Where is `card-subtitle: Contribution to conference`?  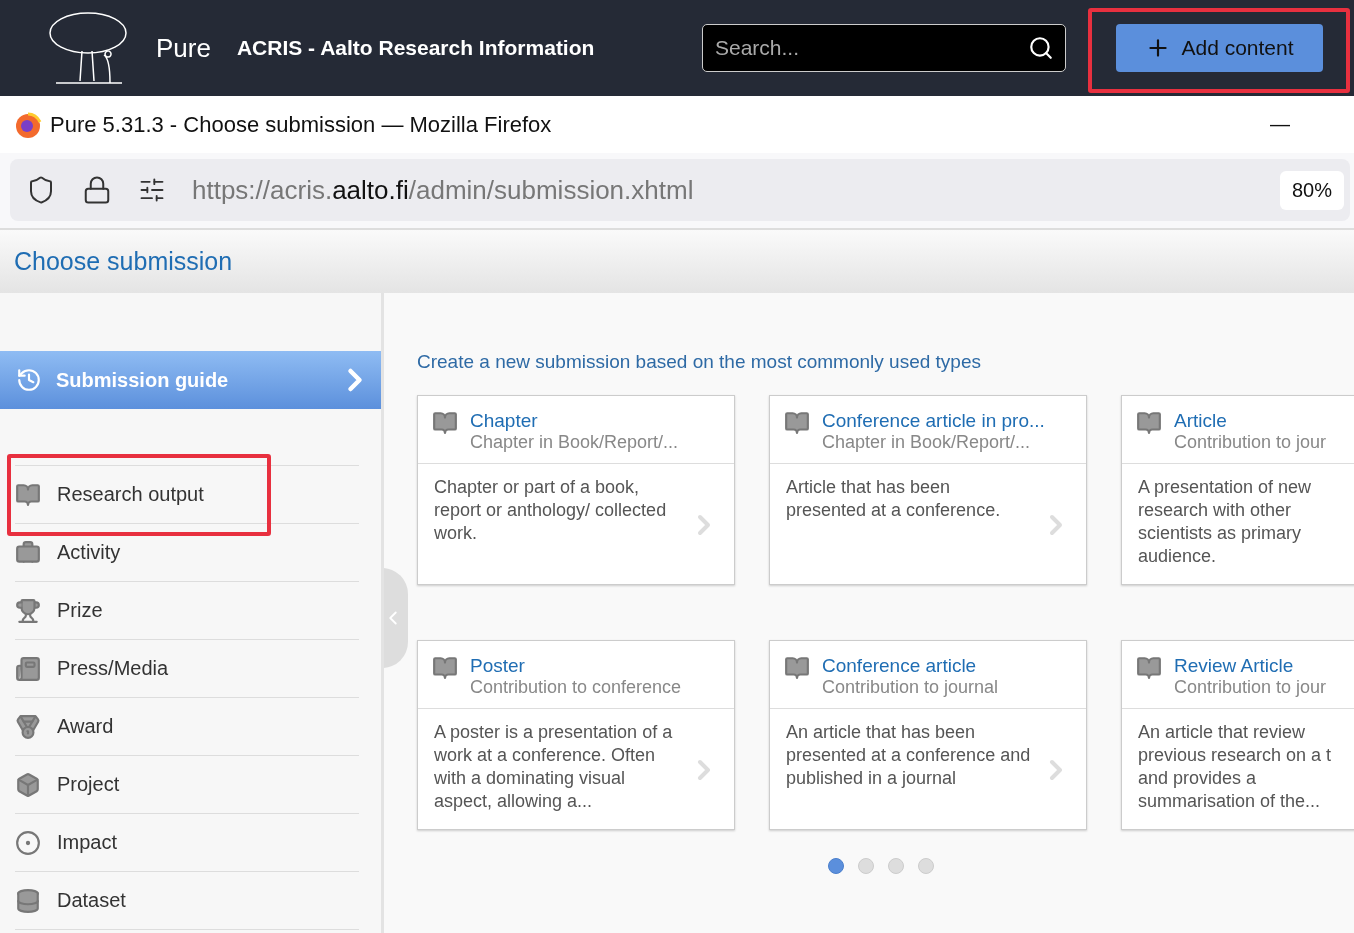 card-subtitle: Contribution to conference is located at coordinates (576, 687).